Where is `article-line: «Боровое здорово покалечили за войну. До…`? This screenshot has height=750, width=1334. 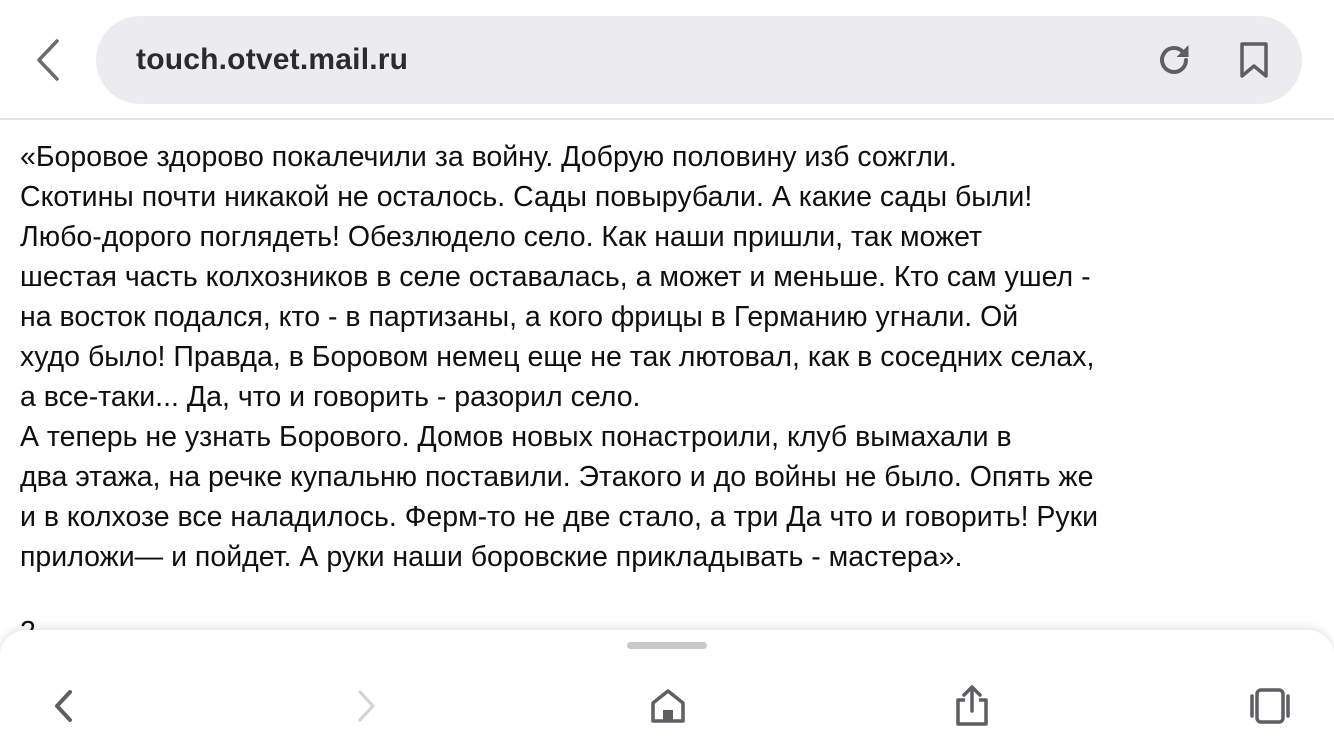 article-line: «Боровое здорово покалечили за войну. До… is located at coordinates (488, 157).